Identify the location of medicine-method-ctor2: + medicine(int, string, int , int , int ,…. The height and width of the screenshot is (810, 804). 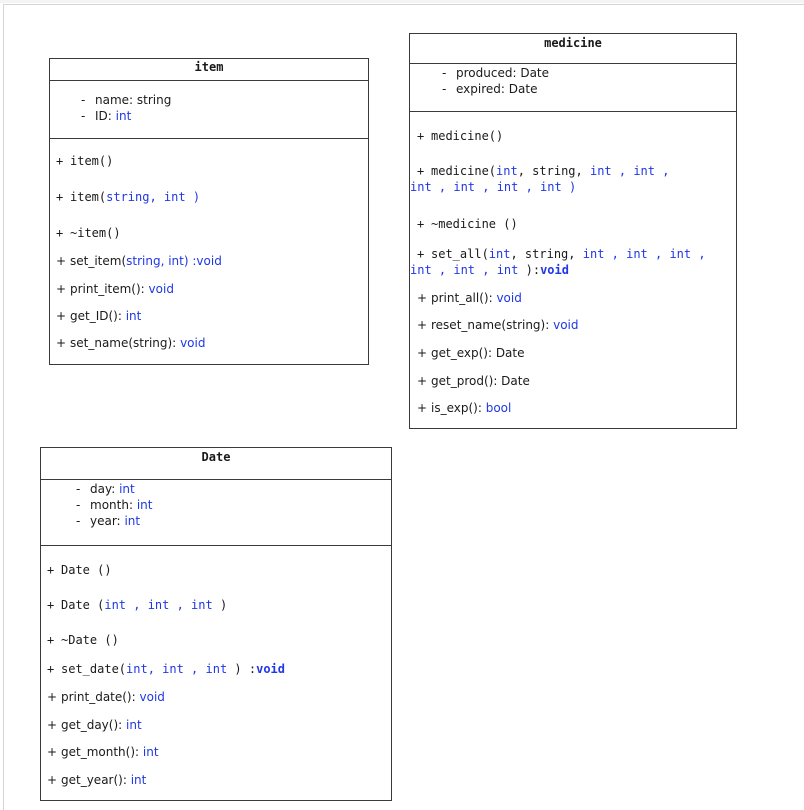
(540, 179).